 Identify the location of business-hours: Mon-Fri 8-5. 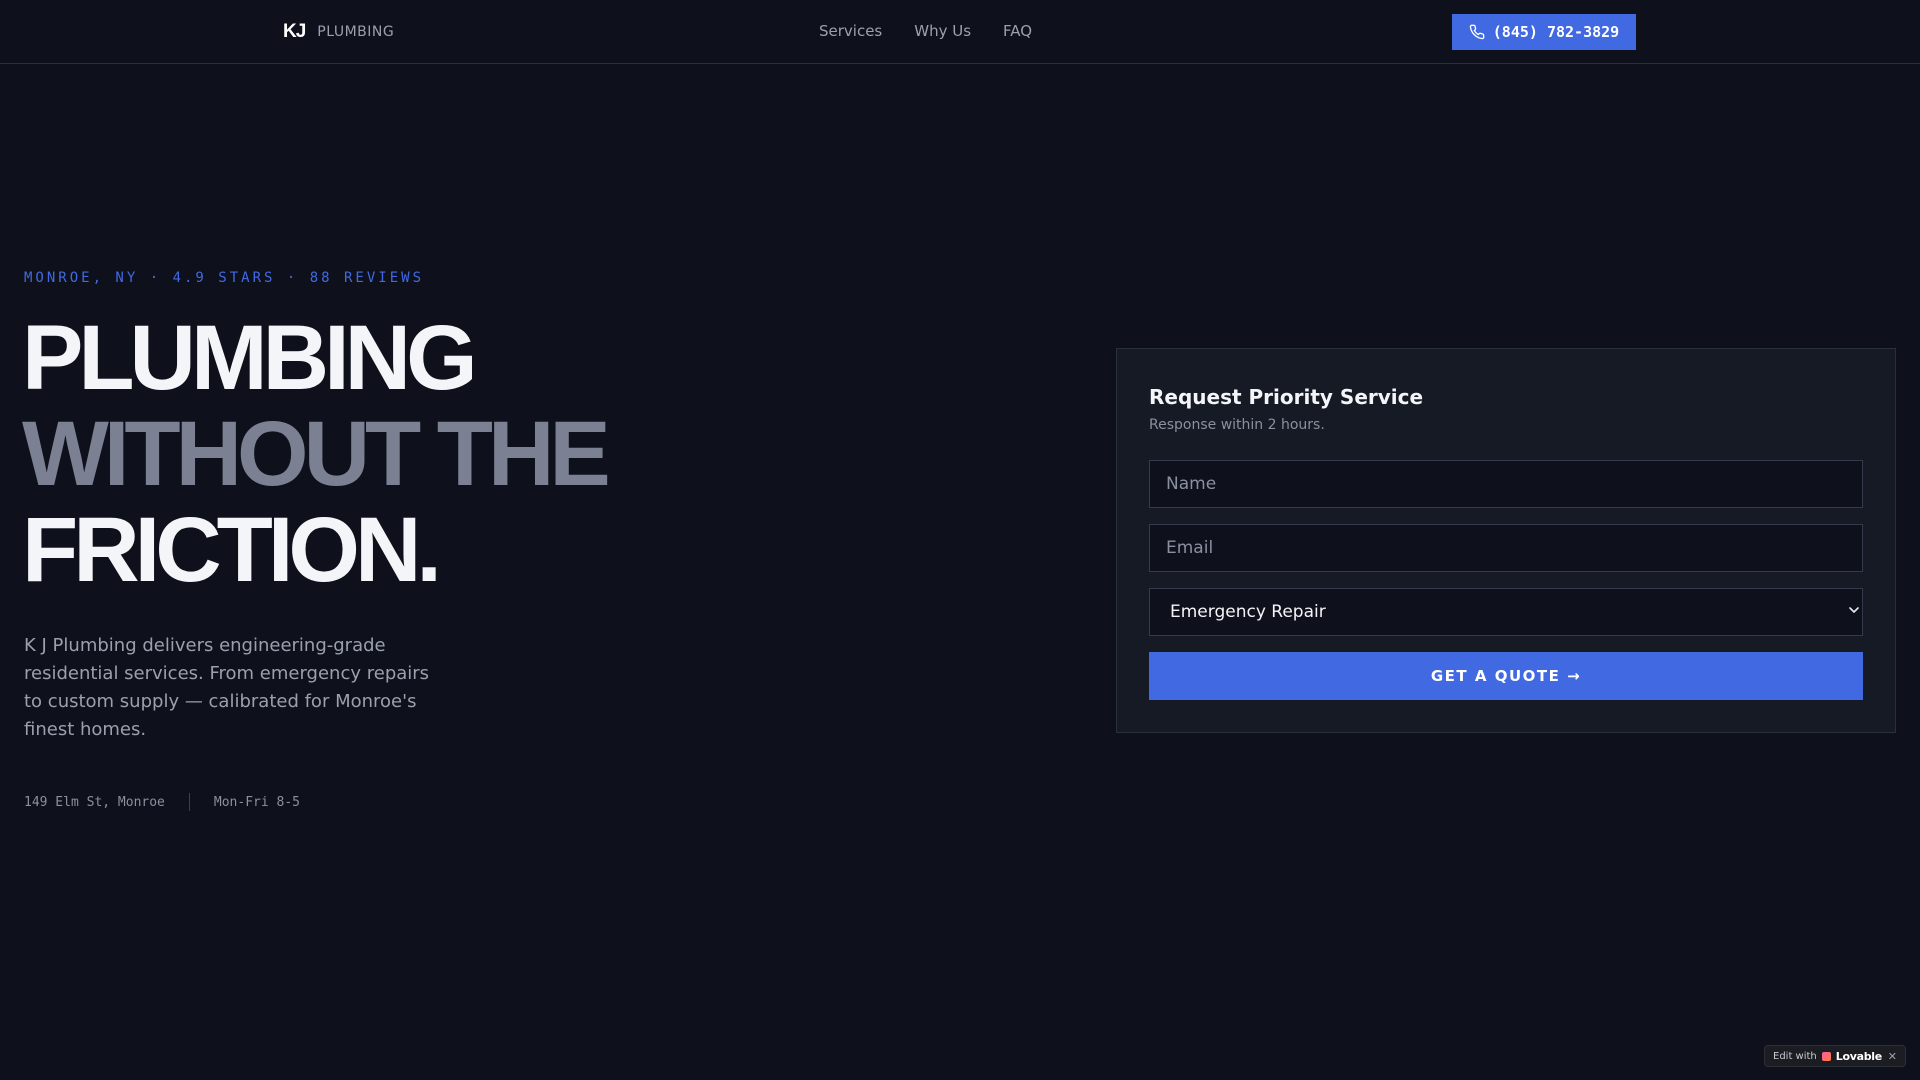
(256, 802).